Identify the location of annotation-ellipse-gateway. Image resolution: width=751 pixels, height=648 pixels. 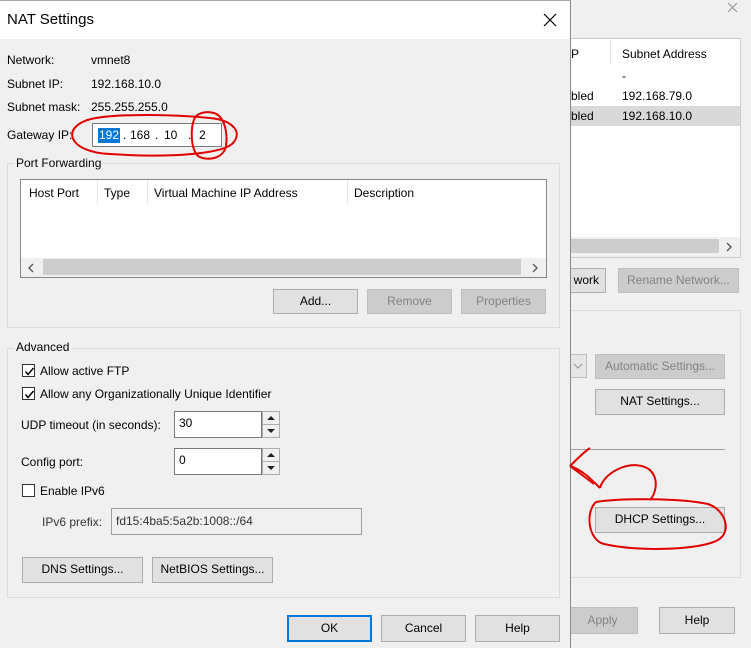
(154, 135).